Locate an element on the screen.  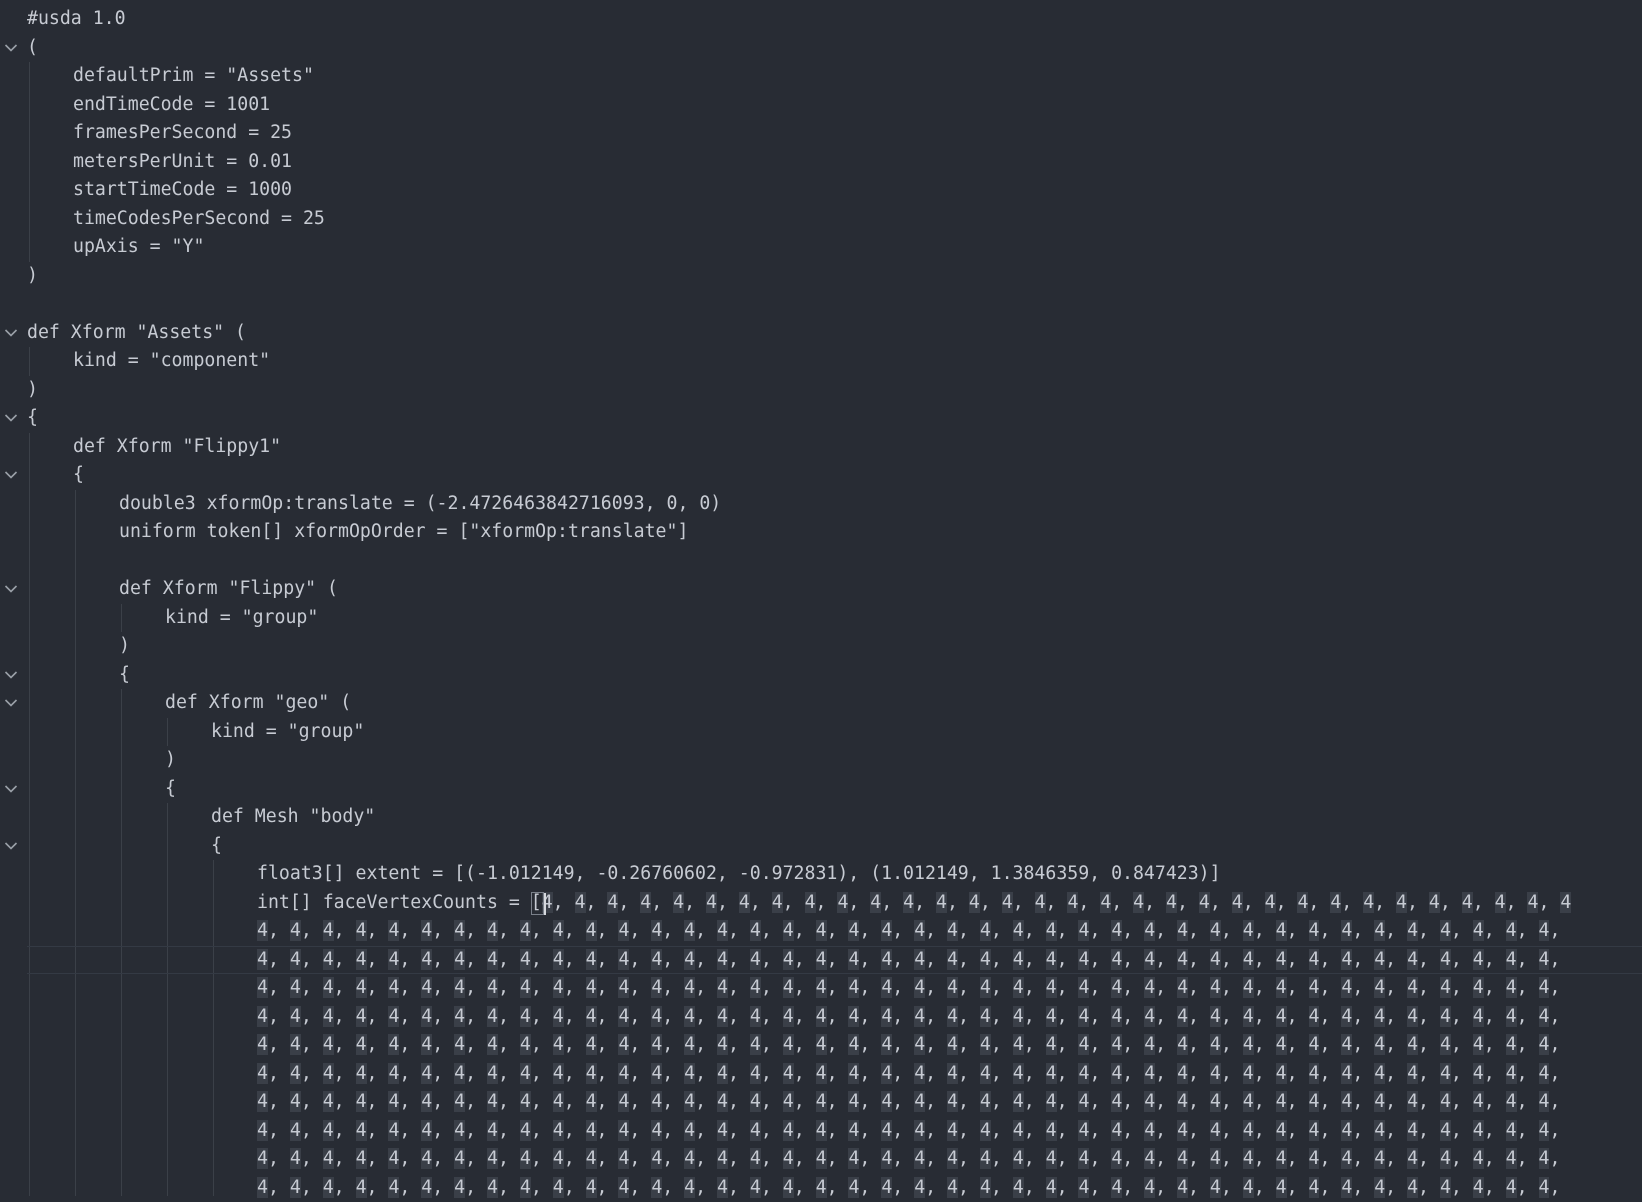
code-line: framesPerSecond = 25 is located at coordinates (821, 133).